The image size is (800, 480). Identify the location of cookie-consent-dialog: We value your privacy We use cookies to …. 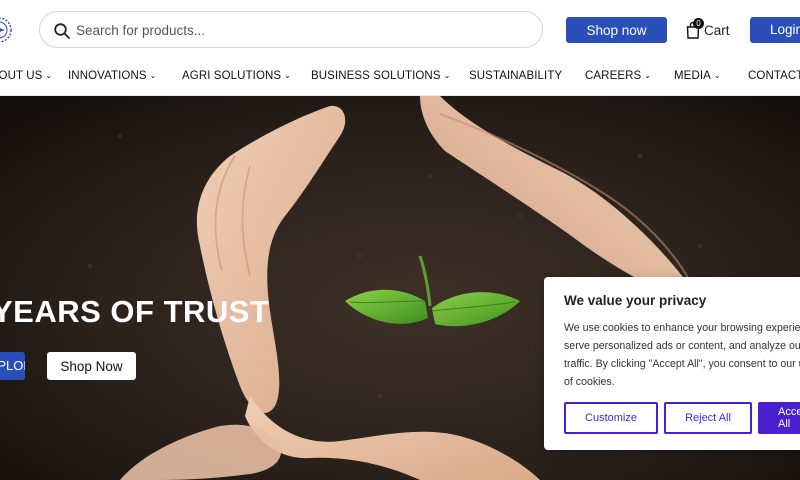
(672, 363).